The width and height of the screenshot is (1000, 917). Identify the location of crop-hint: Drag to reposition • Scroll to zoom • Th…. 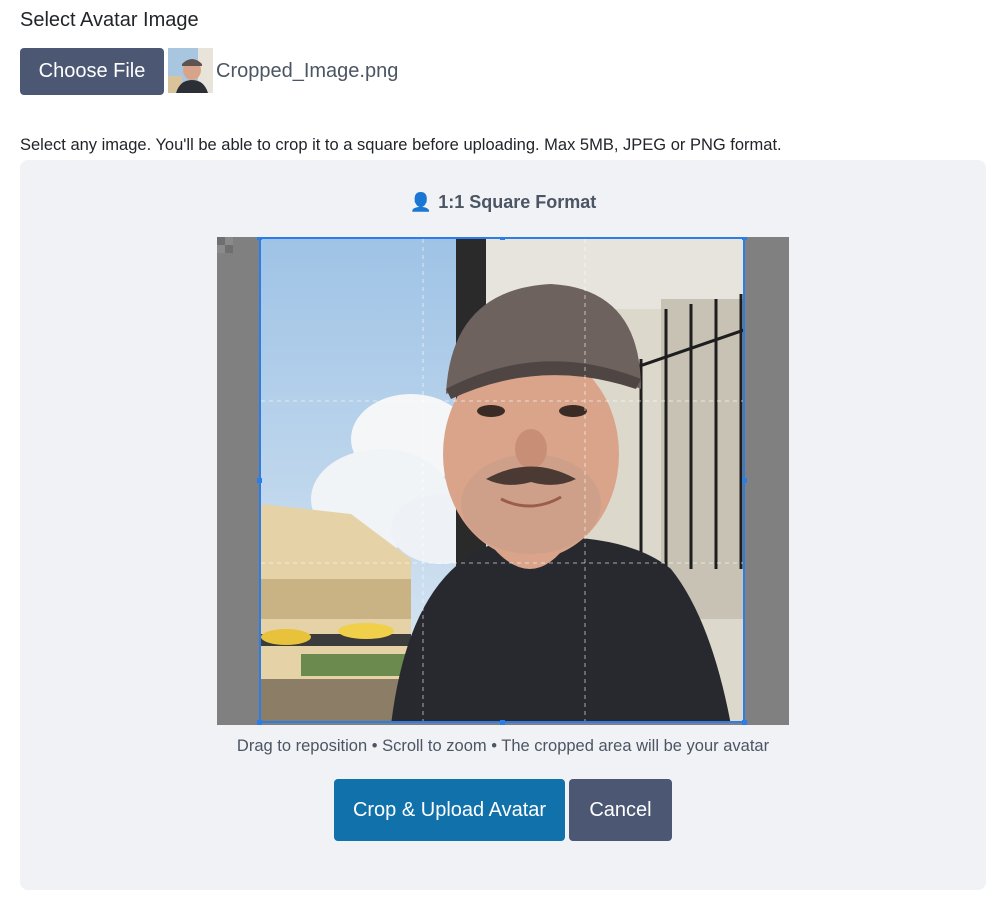
(503, 746).